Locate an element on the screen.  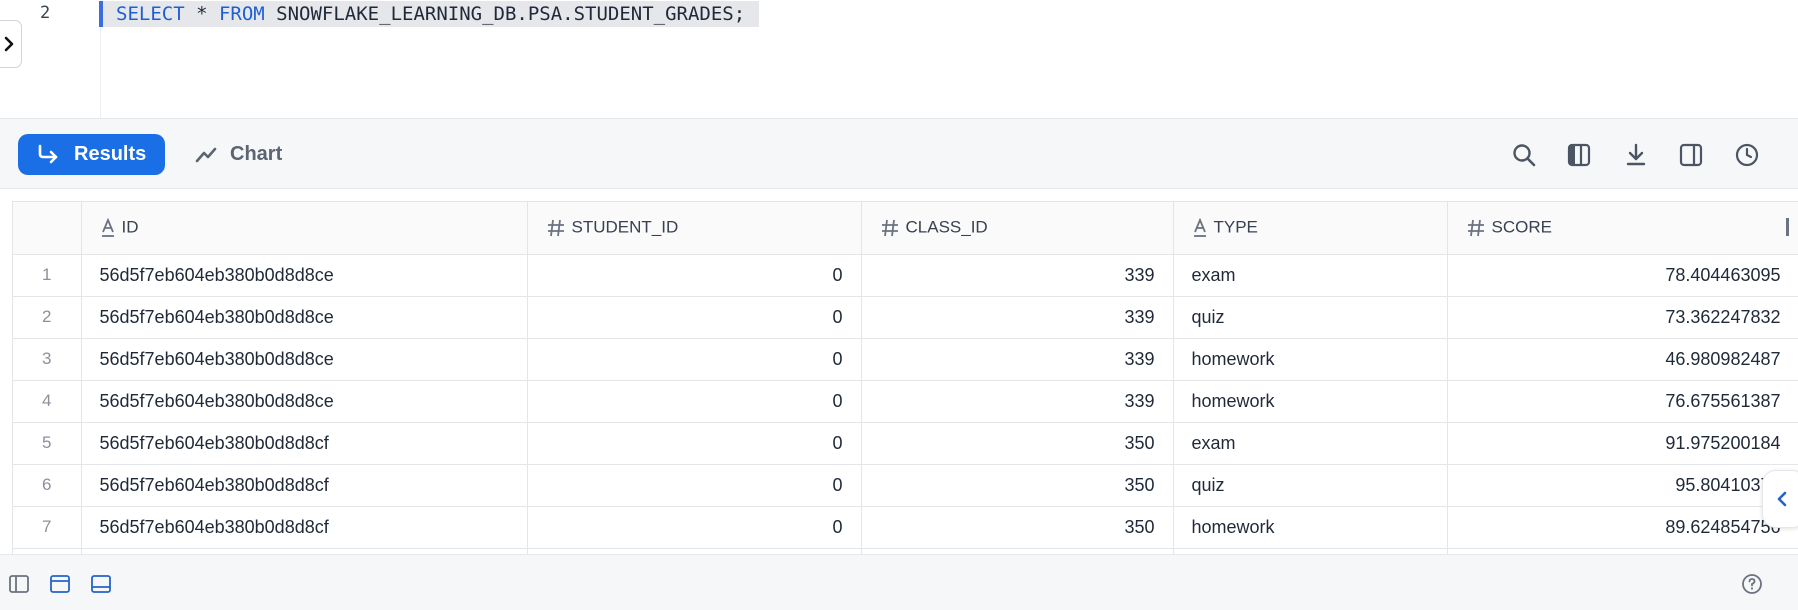
column-header-score: SCORE is located at coordinates (1622, 228).